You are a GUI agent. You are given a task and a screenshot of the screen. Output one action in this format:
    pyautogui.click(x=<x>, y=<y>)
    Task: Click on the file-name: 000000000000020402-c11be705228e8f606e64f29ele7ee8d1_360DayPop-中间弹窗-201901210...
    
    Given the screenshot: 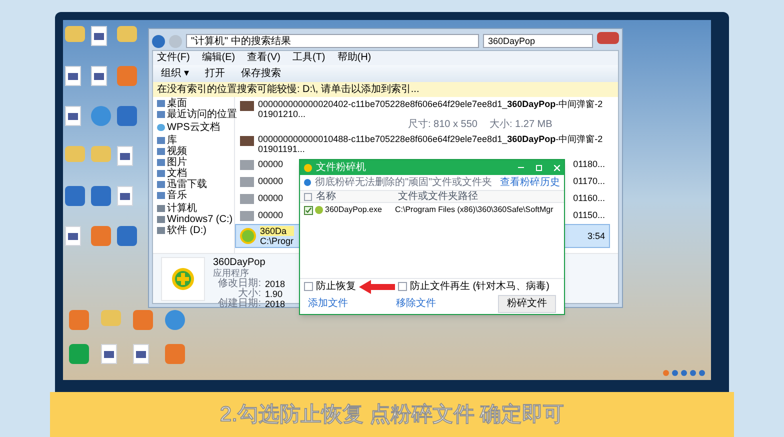 What is the action you would take?
    pyautogui.click(x=431, y=109)
    